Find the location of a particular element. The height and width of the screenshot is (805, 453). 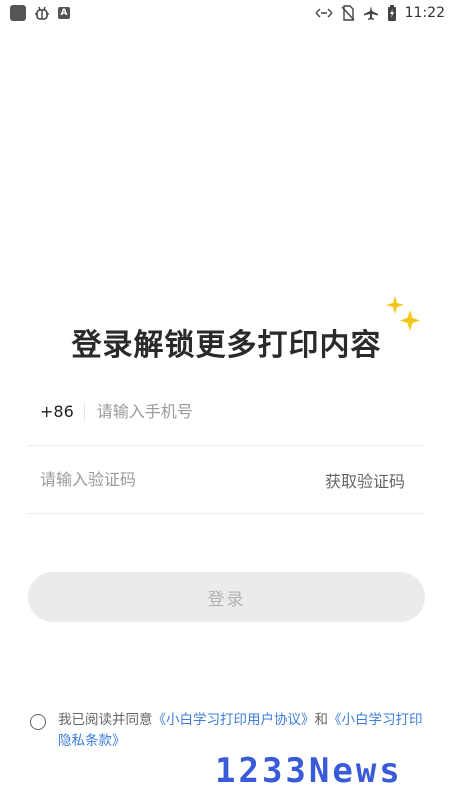

app-square-icon is located at coordinates (18, 13).